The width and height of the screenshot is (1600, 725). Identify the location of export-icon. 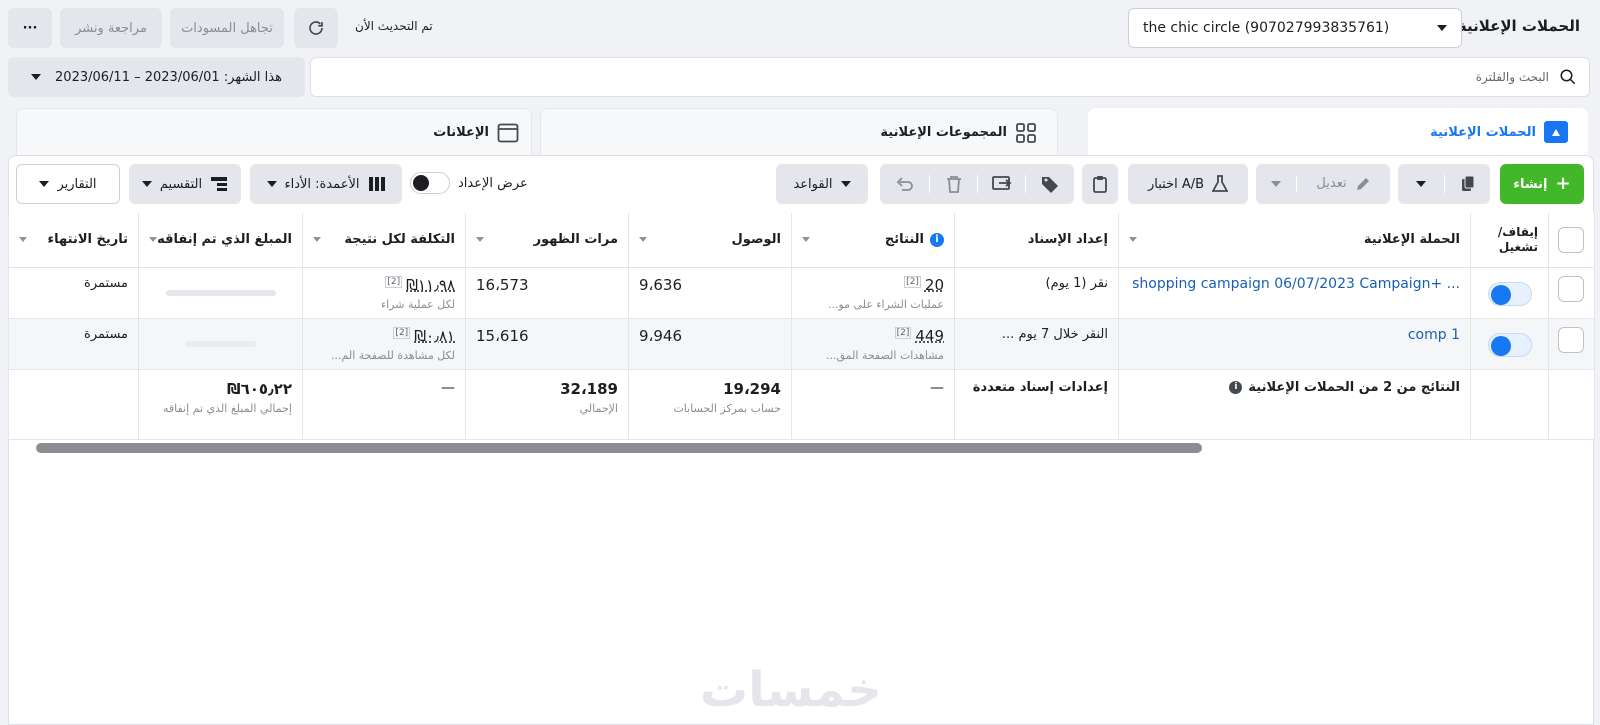
(1001, 184).